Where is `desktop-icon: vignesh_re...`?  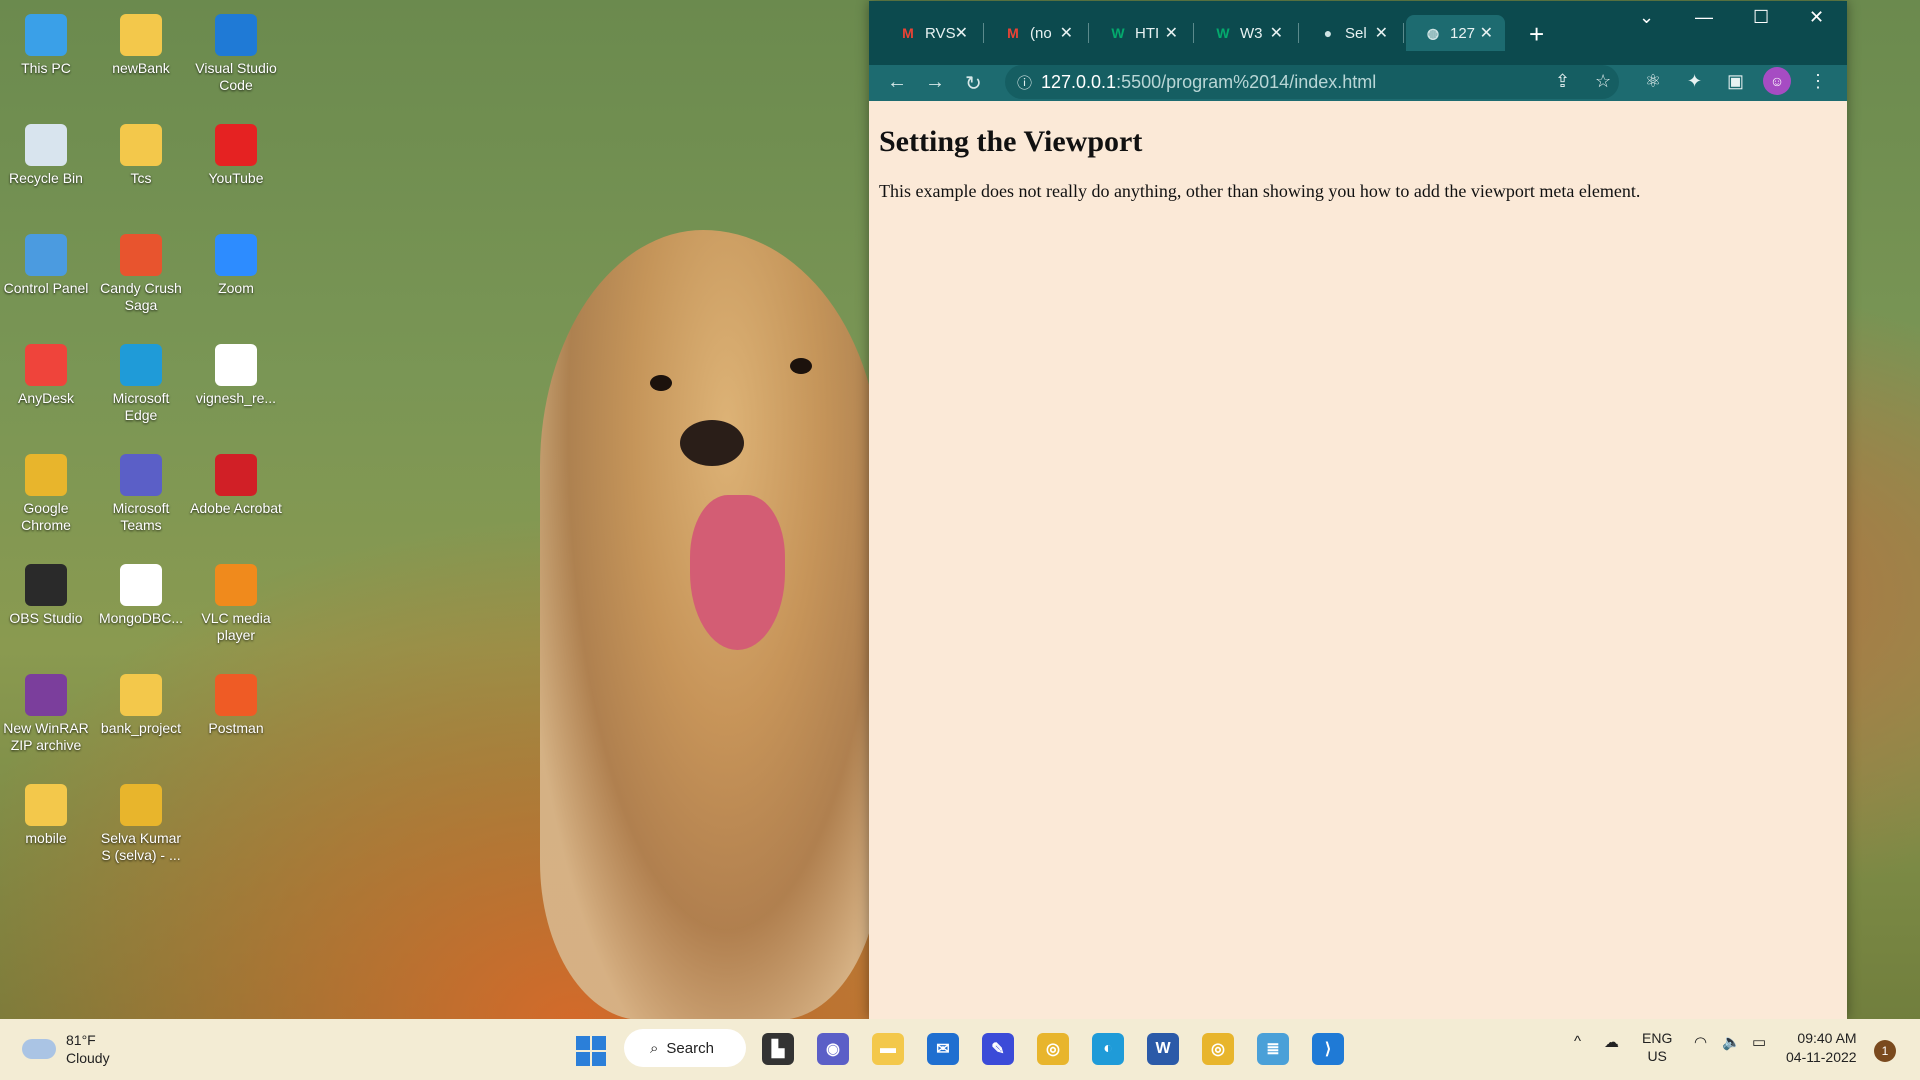 desktop-icon: vignesh_re... is located at coordinates (236, 388).